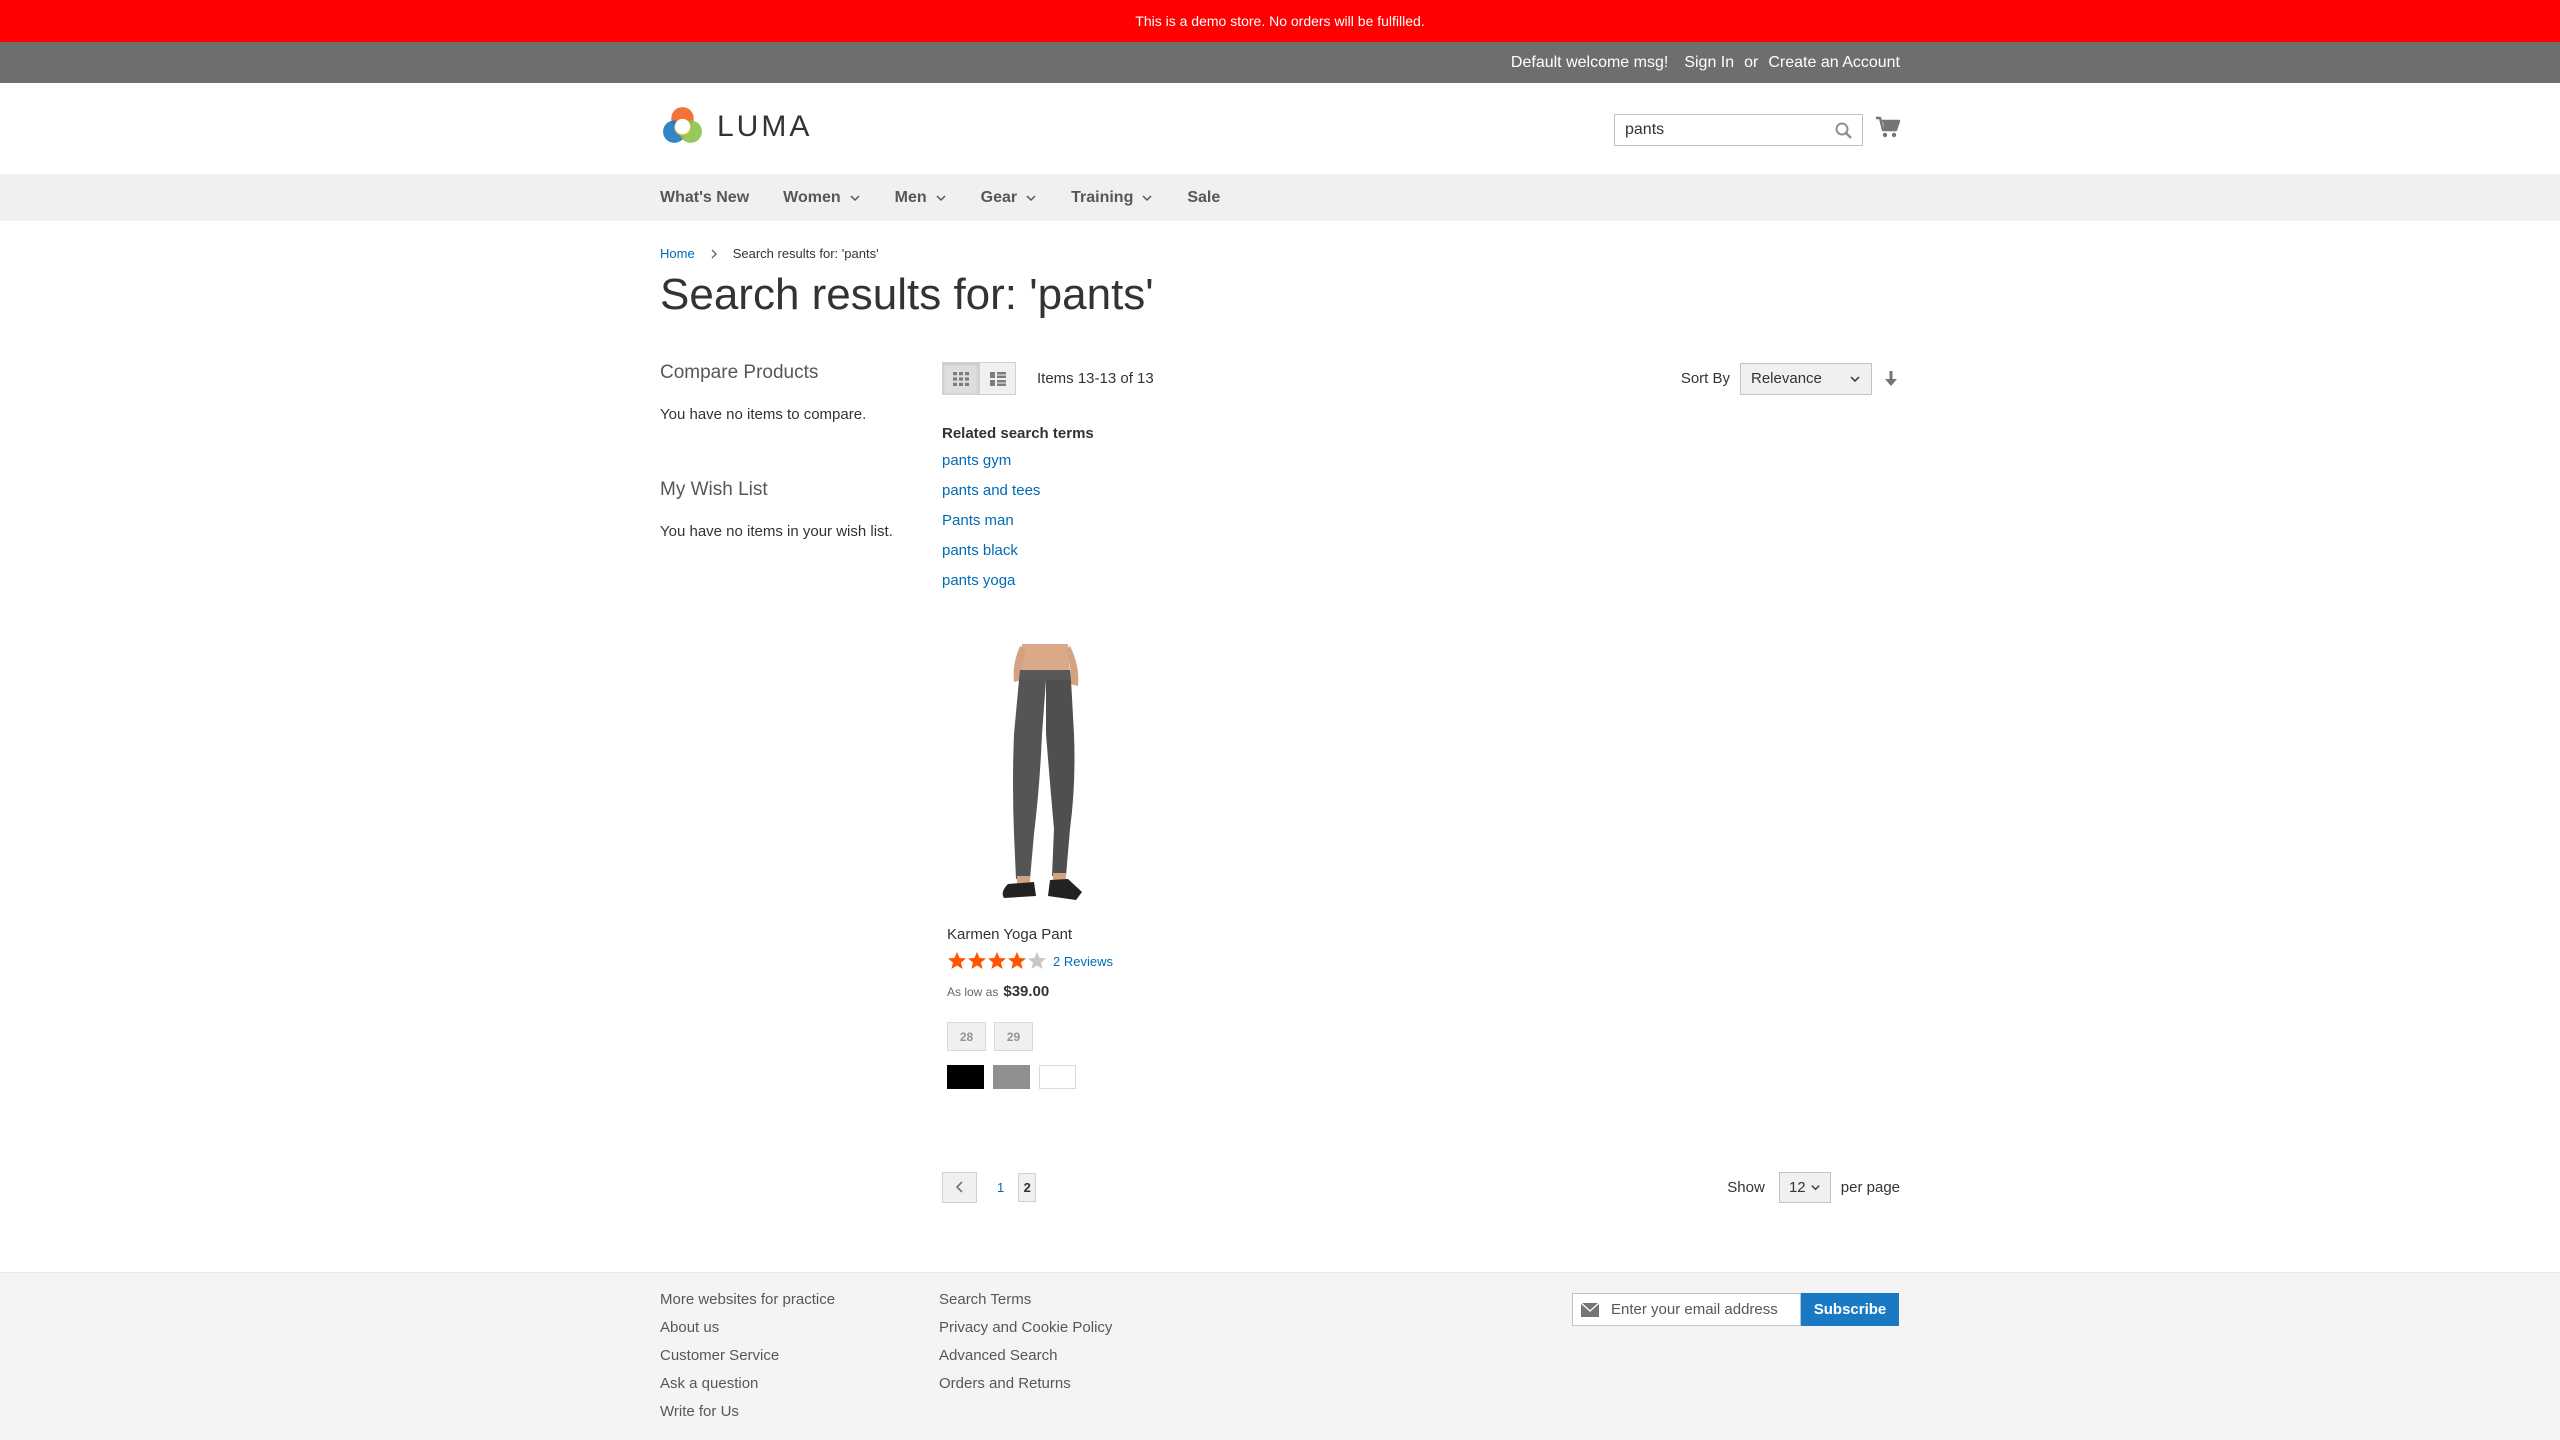 Image resolution: width=2560 pixels, height=1440 pixels. Describe the element at coordinates (1047, 934) in the screenshot. I see `product-name-link: Karmen Yoga Pant` at that location.